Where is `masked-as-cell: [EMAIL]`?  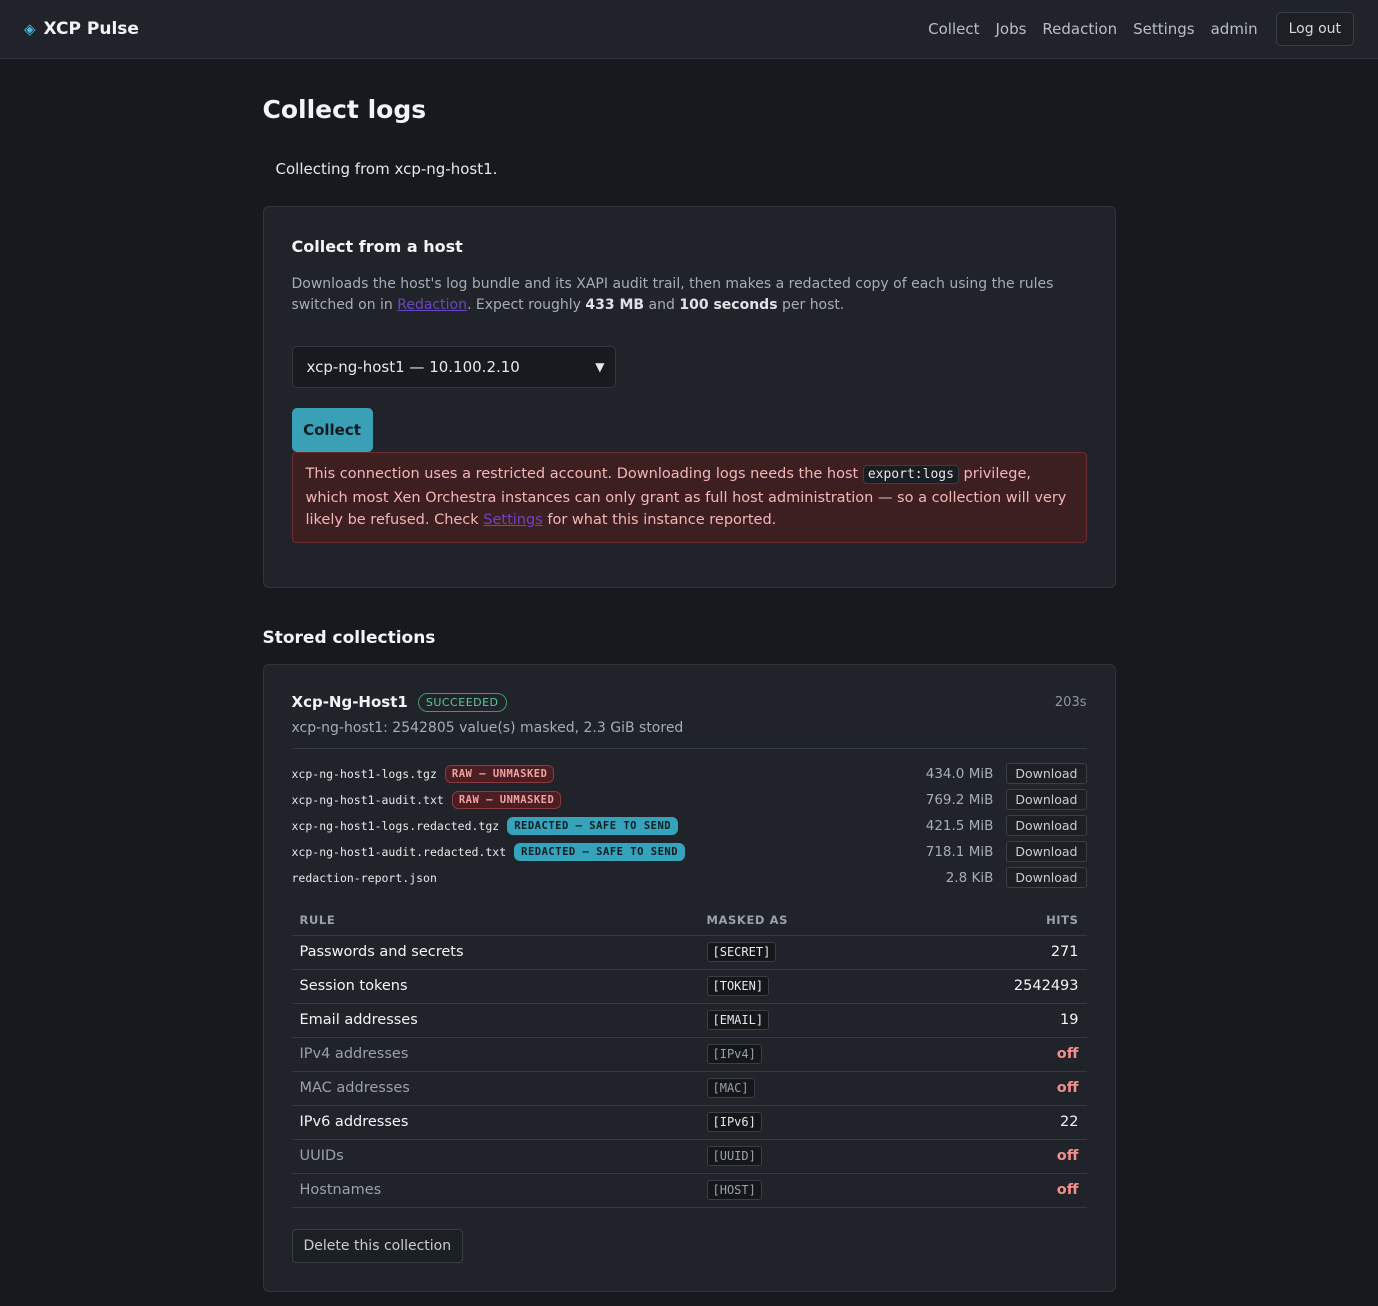 masked-as-cell: [EMAIL] is located at coordinates (804, 1020).